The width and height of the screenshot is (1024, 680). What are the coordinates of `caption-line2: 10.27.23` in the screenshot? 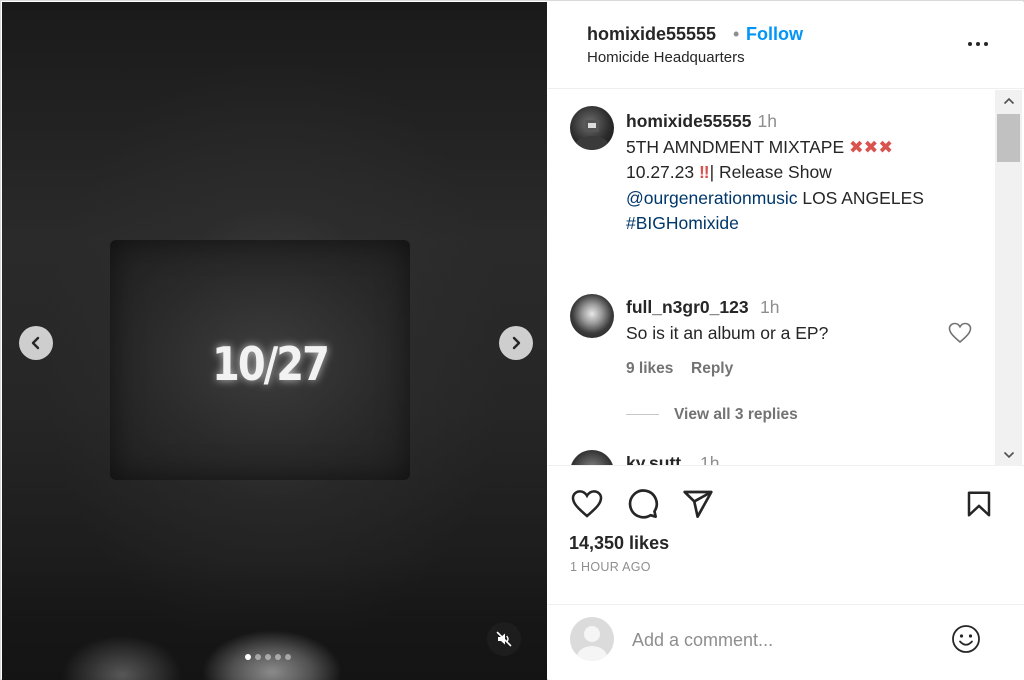 It's located at (662, 172).